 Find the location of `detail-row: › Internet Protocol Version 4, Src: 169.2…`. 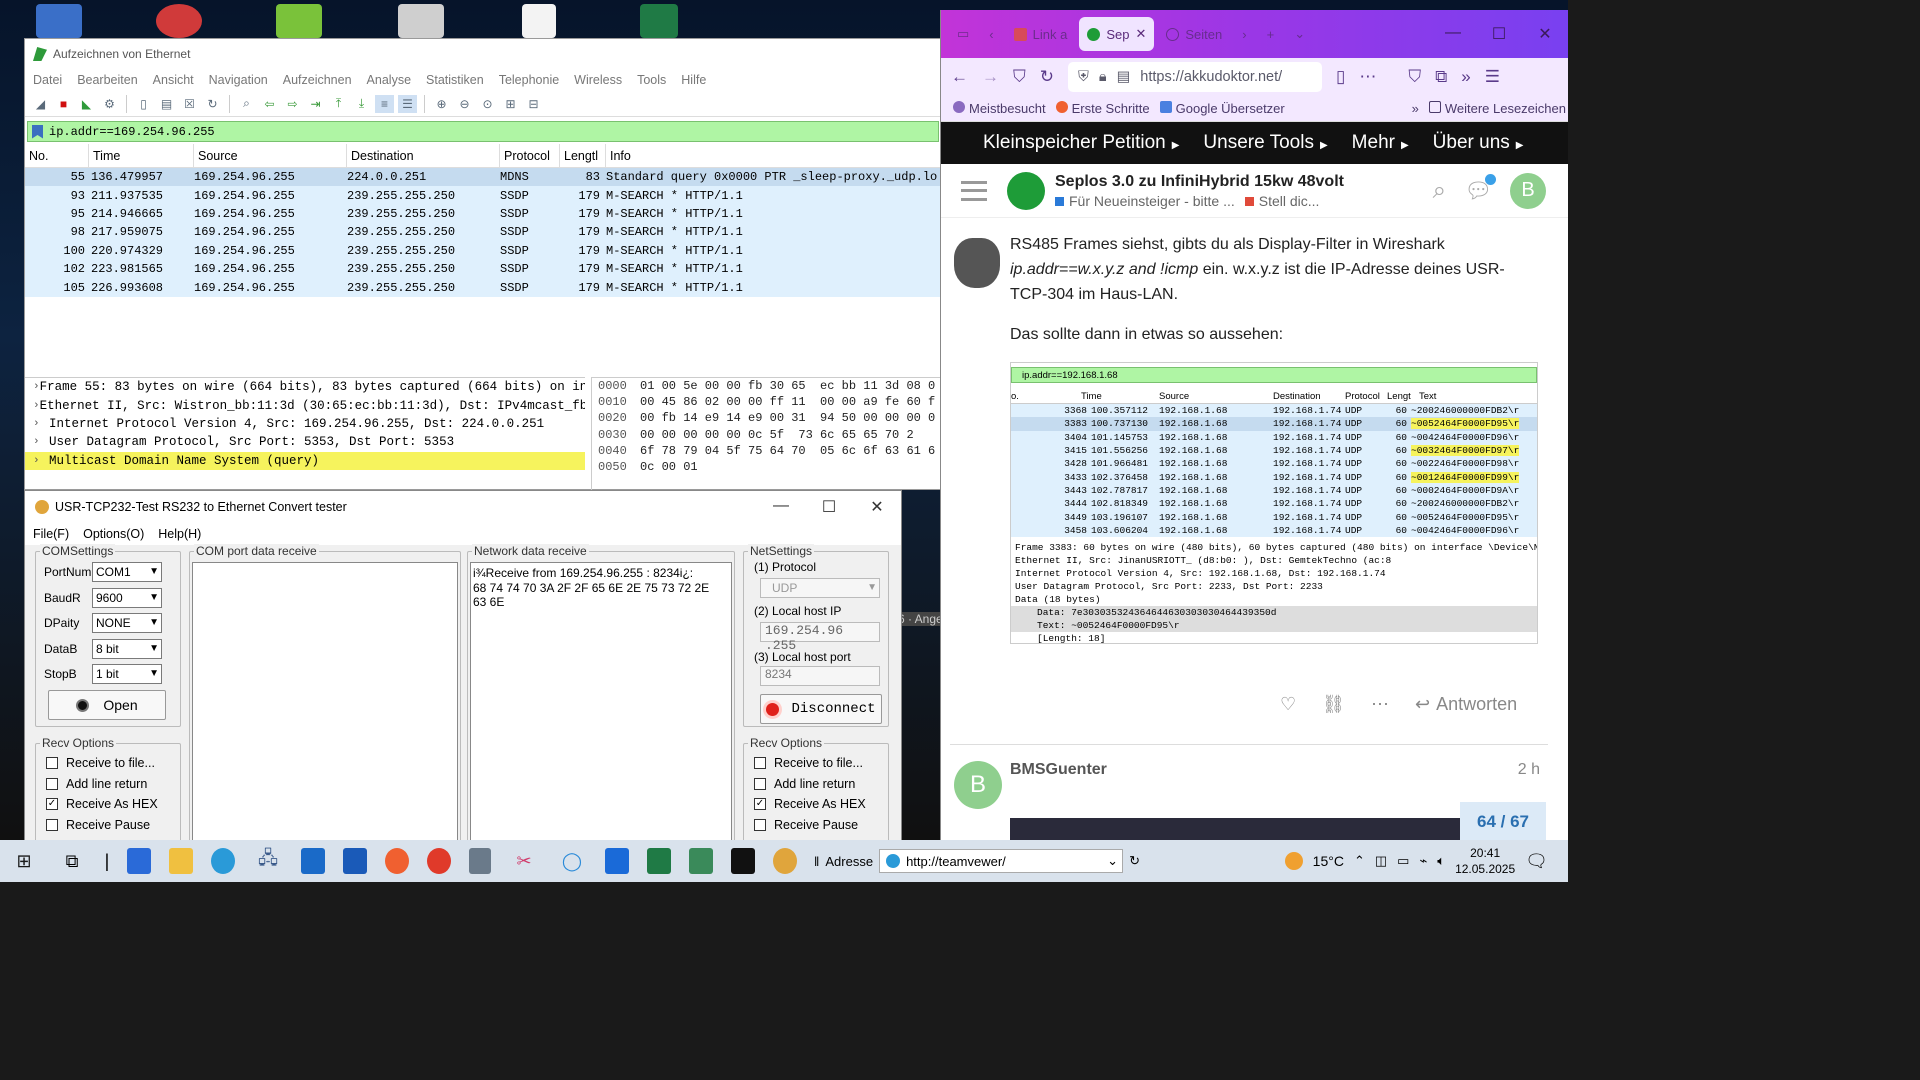

detail-row: › Internet Protocol Version 4, Src: 169.2… is located at coordinates (305, 424).